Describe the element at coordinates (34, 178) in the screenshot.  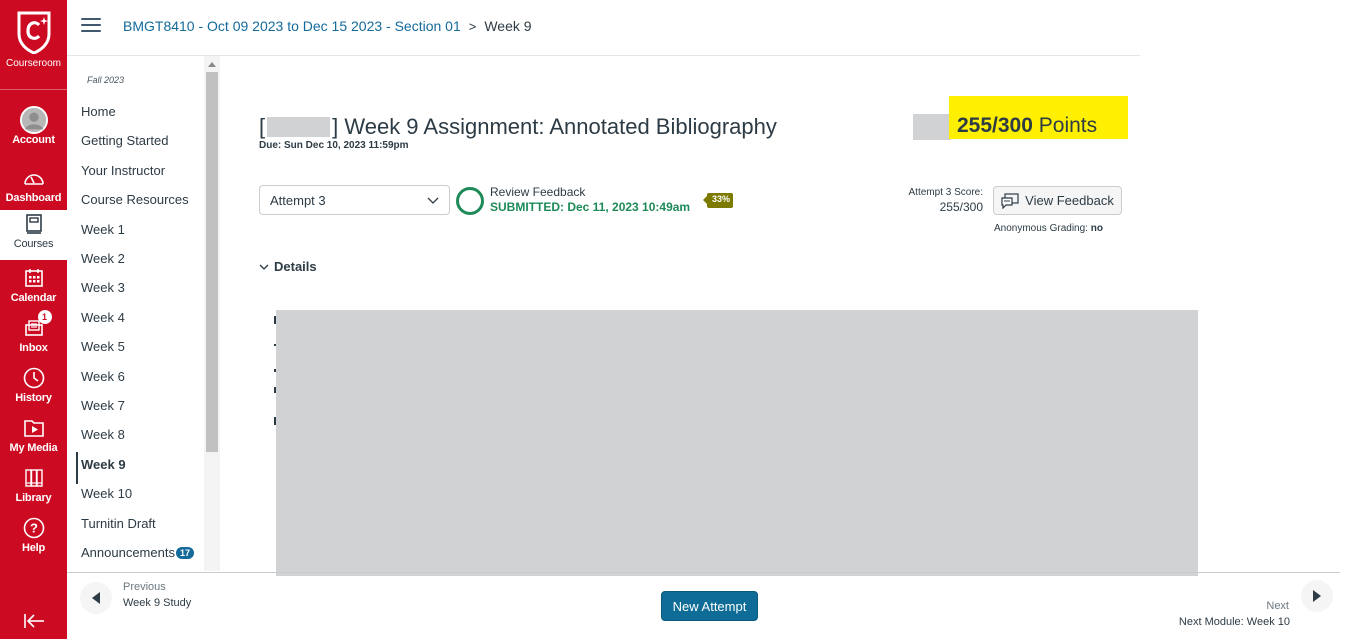
I see `speedometer-icon` at that location.